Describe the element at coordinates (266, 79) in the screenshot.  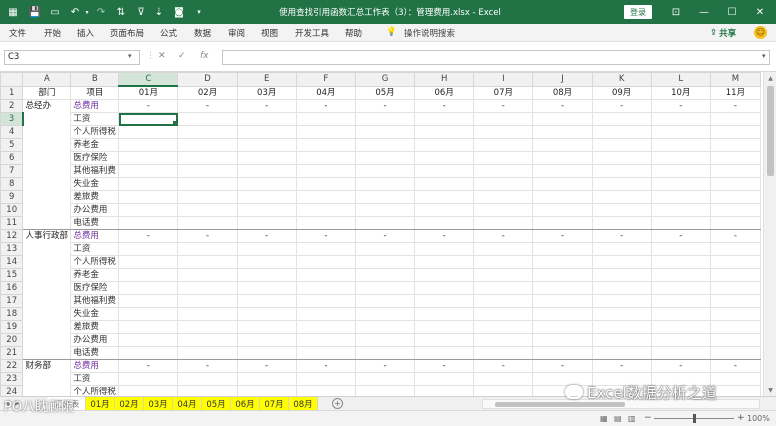
I see `column-header-e: E` at that location.